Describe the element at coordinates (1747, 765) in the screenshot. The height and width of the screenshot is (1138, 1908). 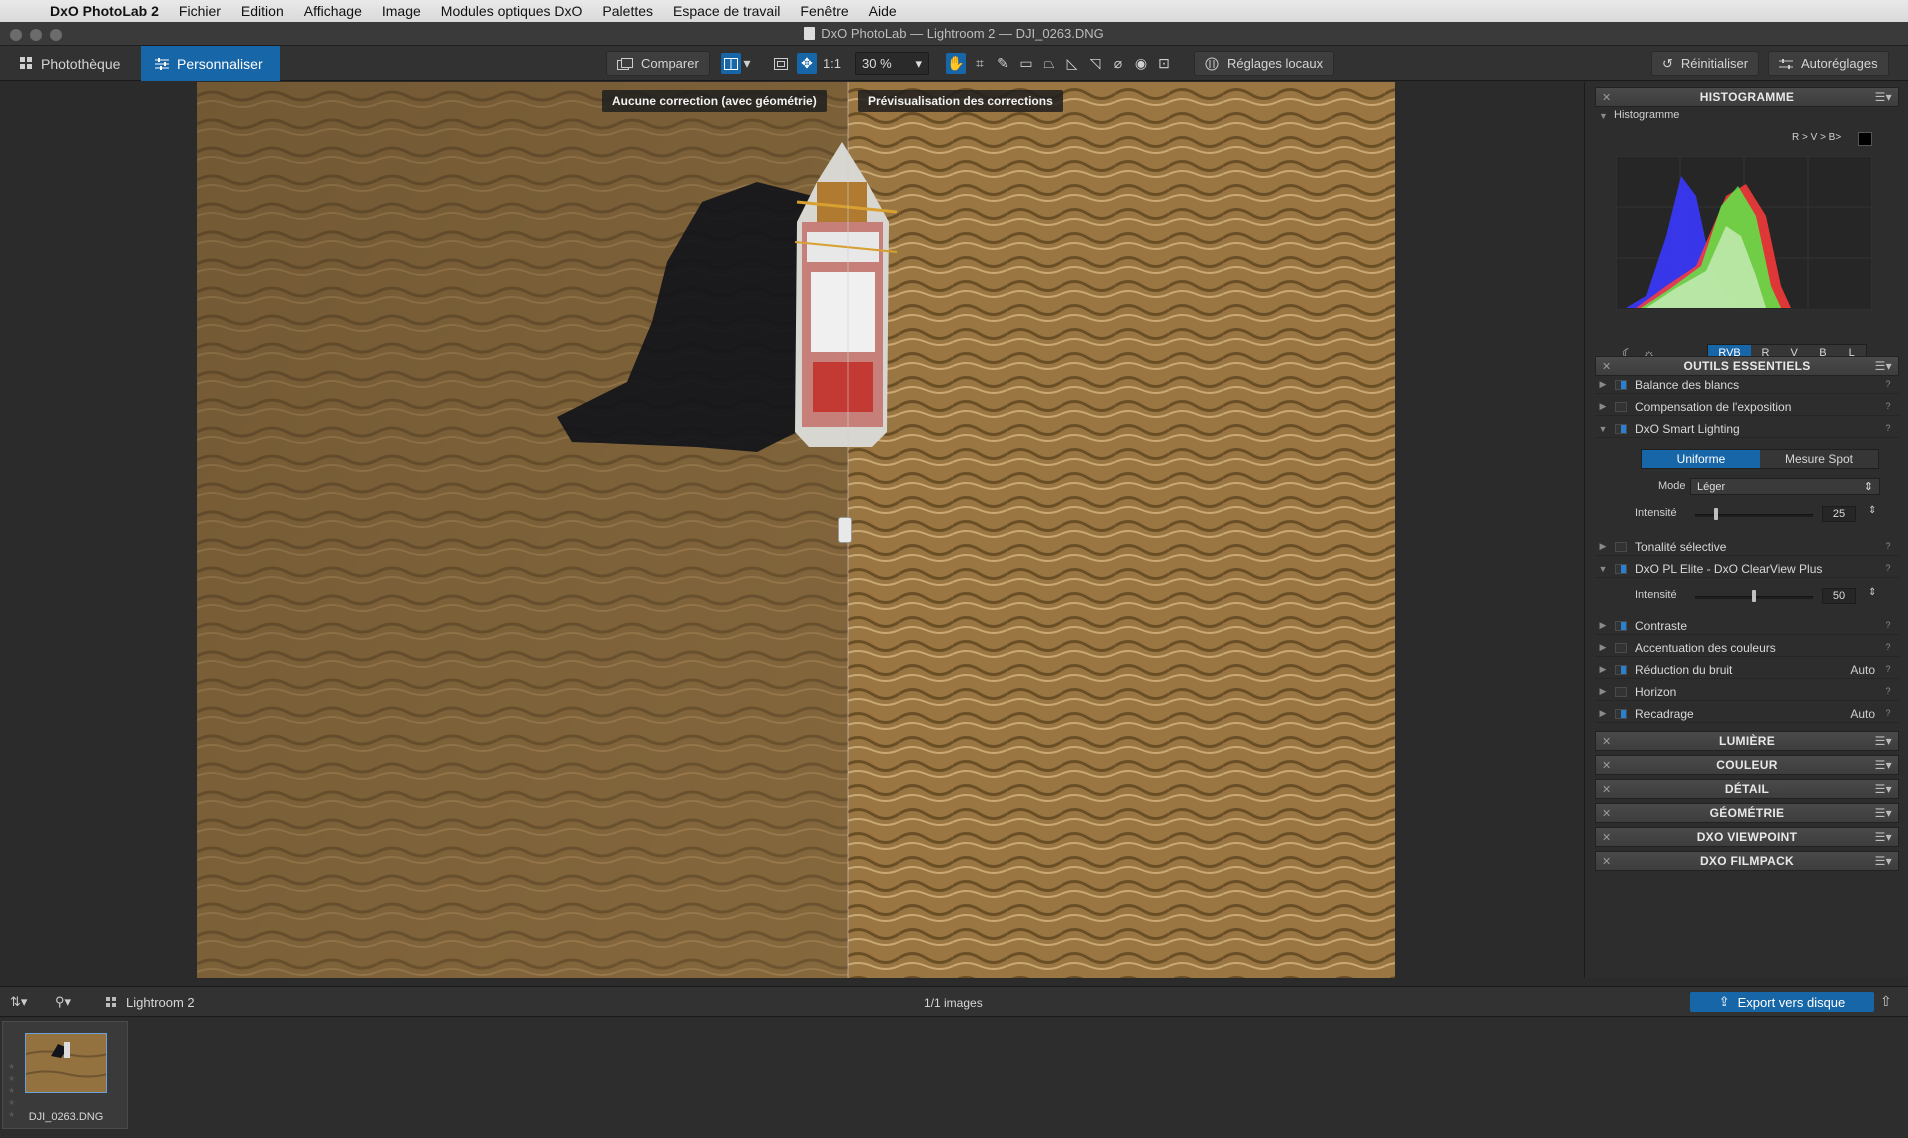
I see `palette-couleur: ✕ COULEUR ☰▾` at that location.